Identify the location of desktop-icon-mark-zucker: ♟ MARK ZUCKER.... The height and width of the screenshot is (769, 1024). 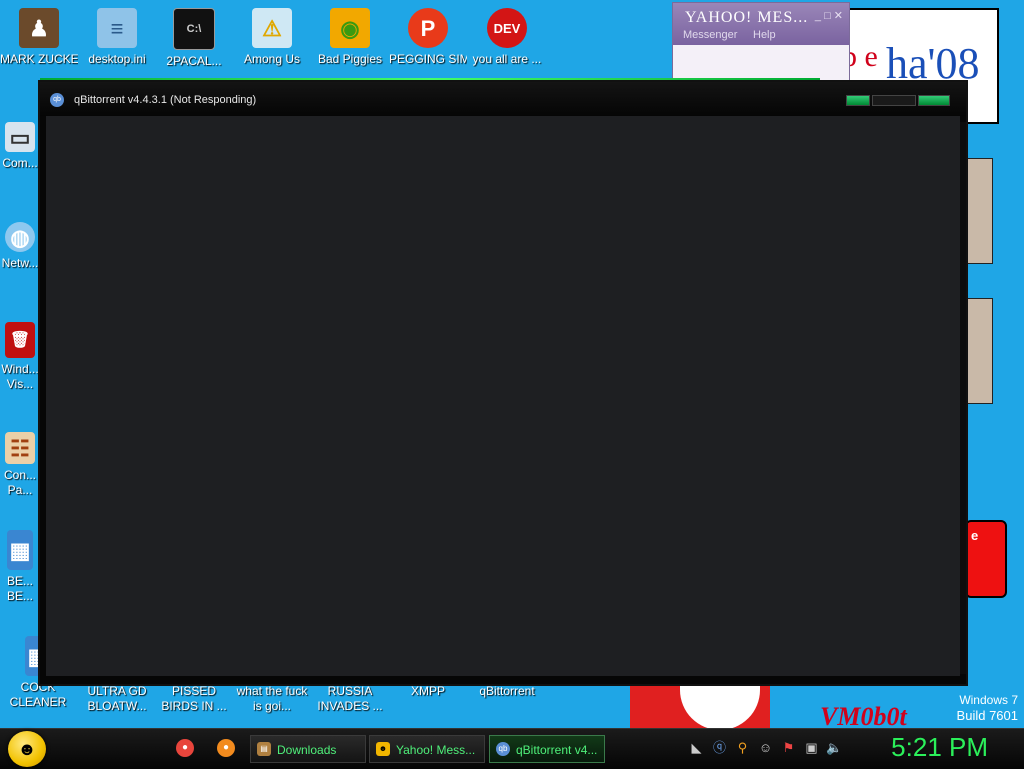
(39, 37).